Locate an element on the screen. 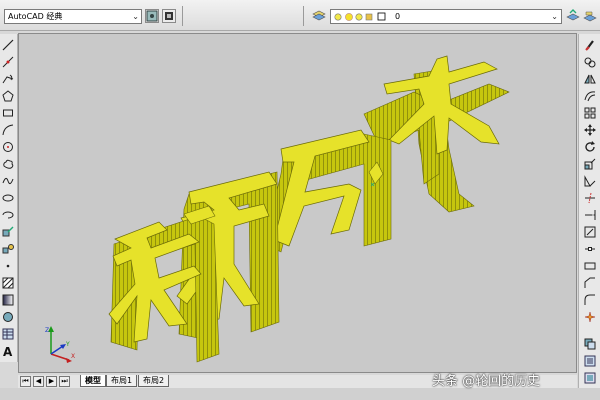  polyline-icon is located at coordinates (8, 79).